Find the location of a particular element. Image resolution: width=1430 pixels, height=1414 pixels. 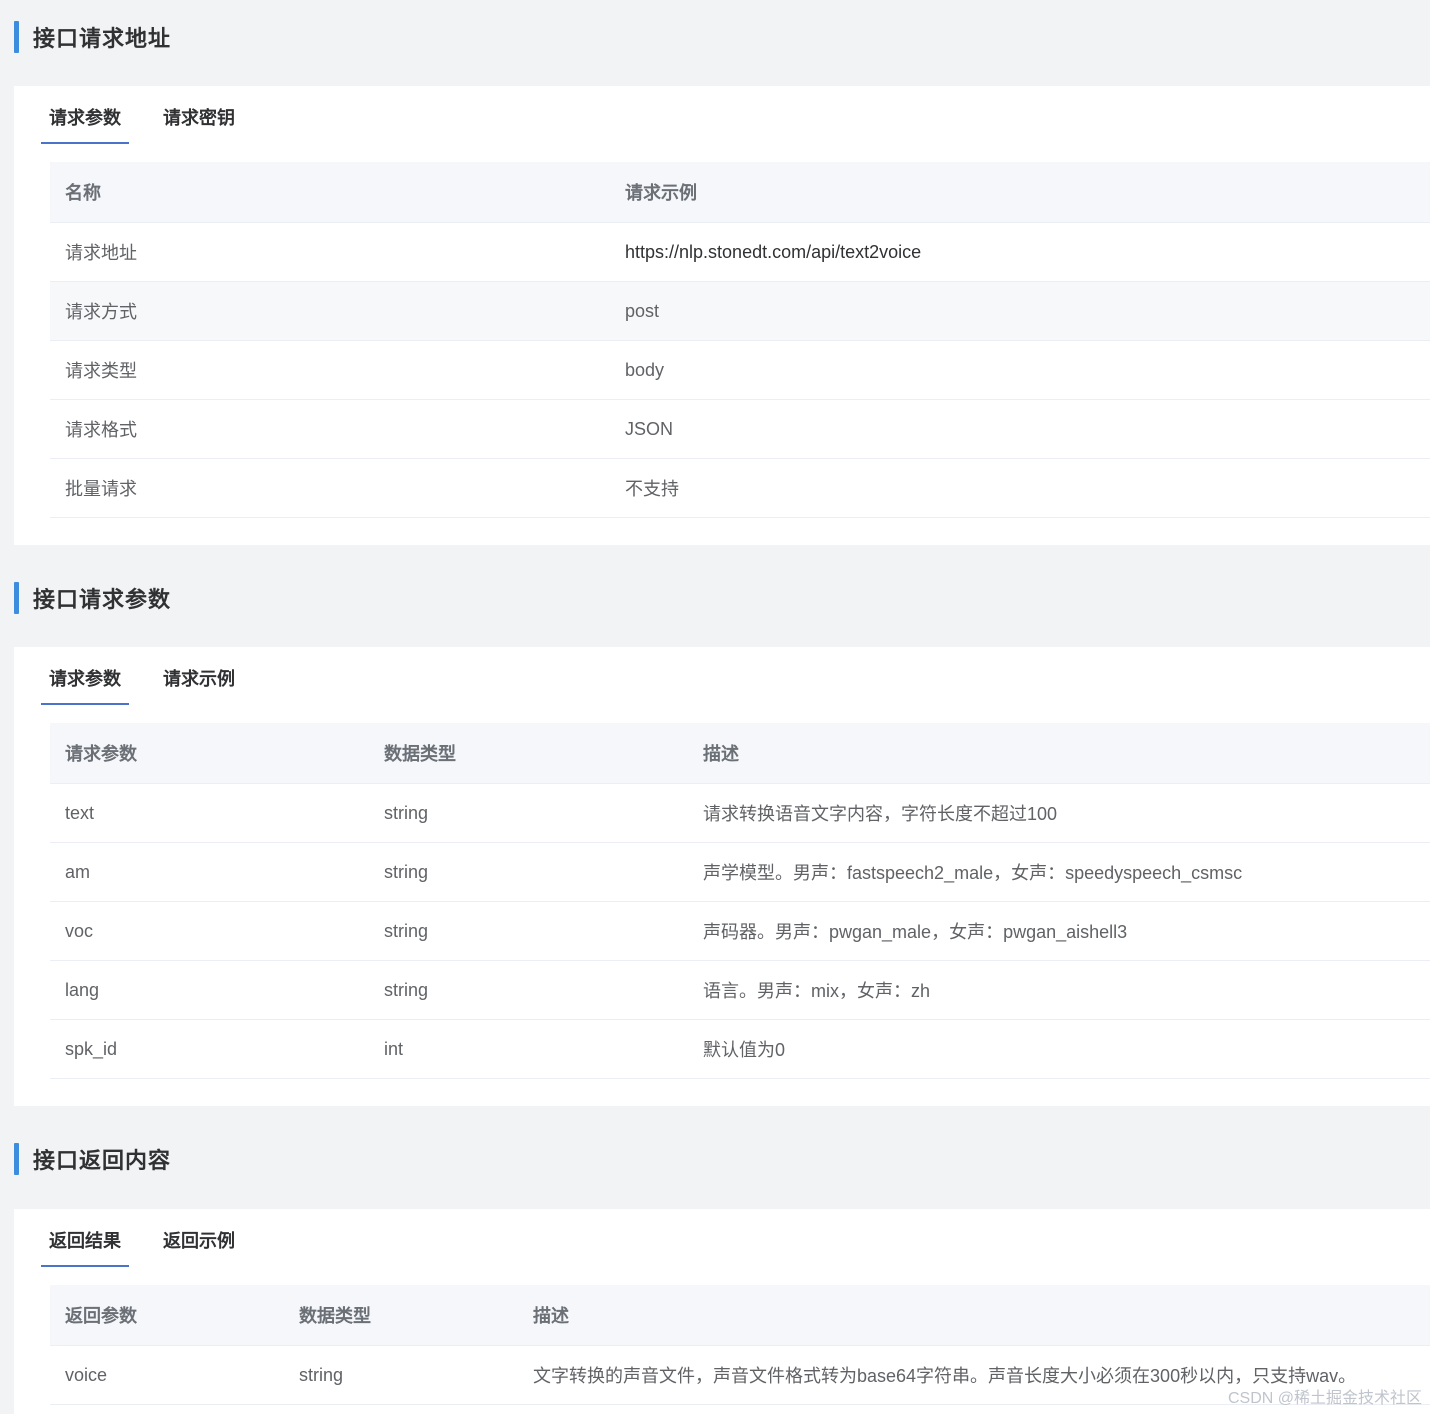

table-cell-description: 声码器。男声：pwgan_male，女声：pwgan_aishell3 is located at coordinates (1059, 931).